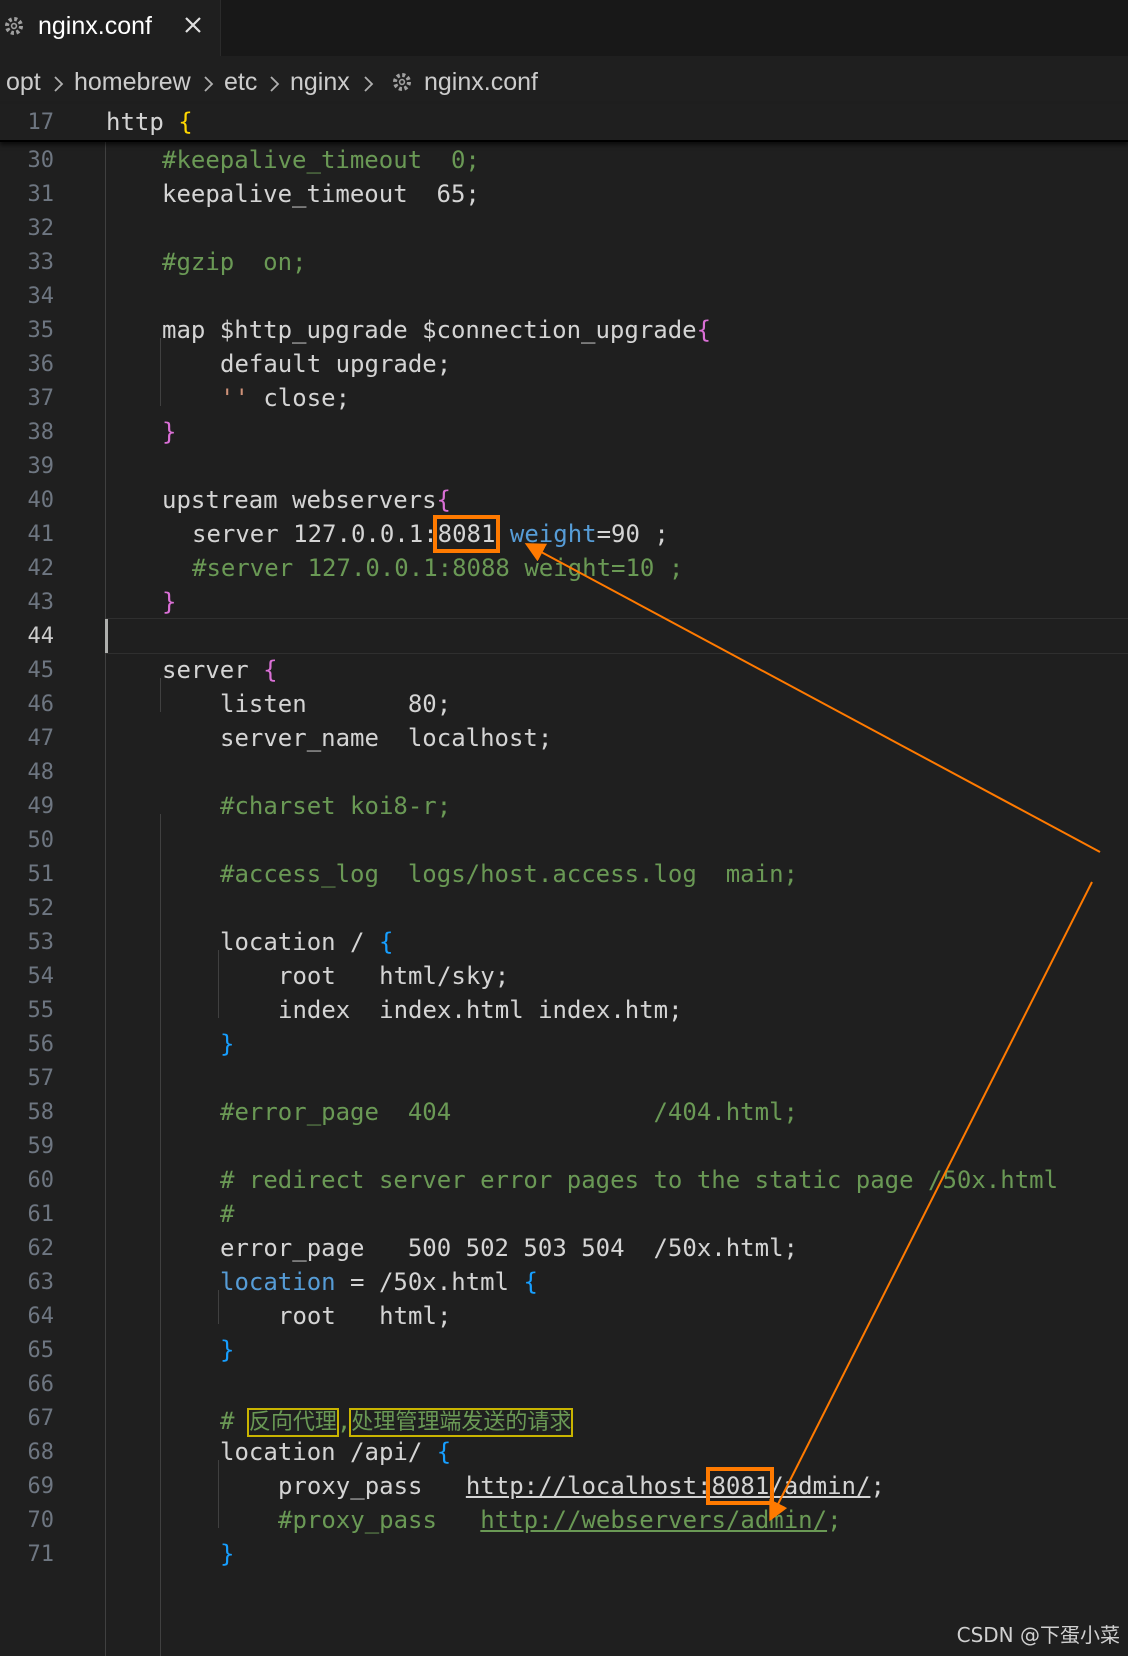  What do you see at coordinates (239, 806) in the screenshot?
I see `code-line: 49 #charset koi8-r;` at bounding box center [239, 806].